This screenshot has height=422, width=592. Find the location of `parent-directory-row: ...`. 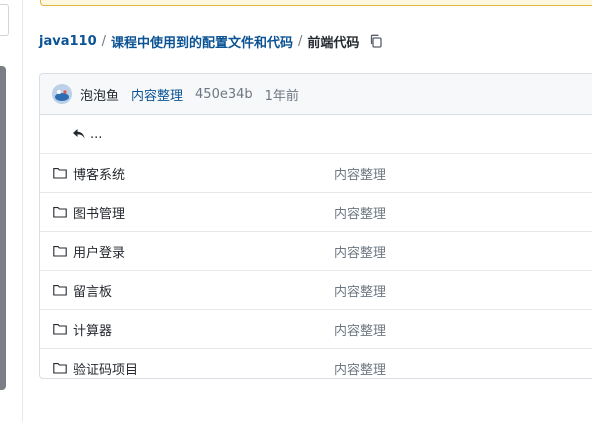

parent-directory-row: ... is located at coordinates (316, 134).